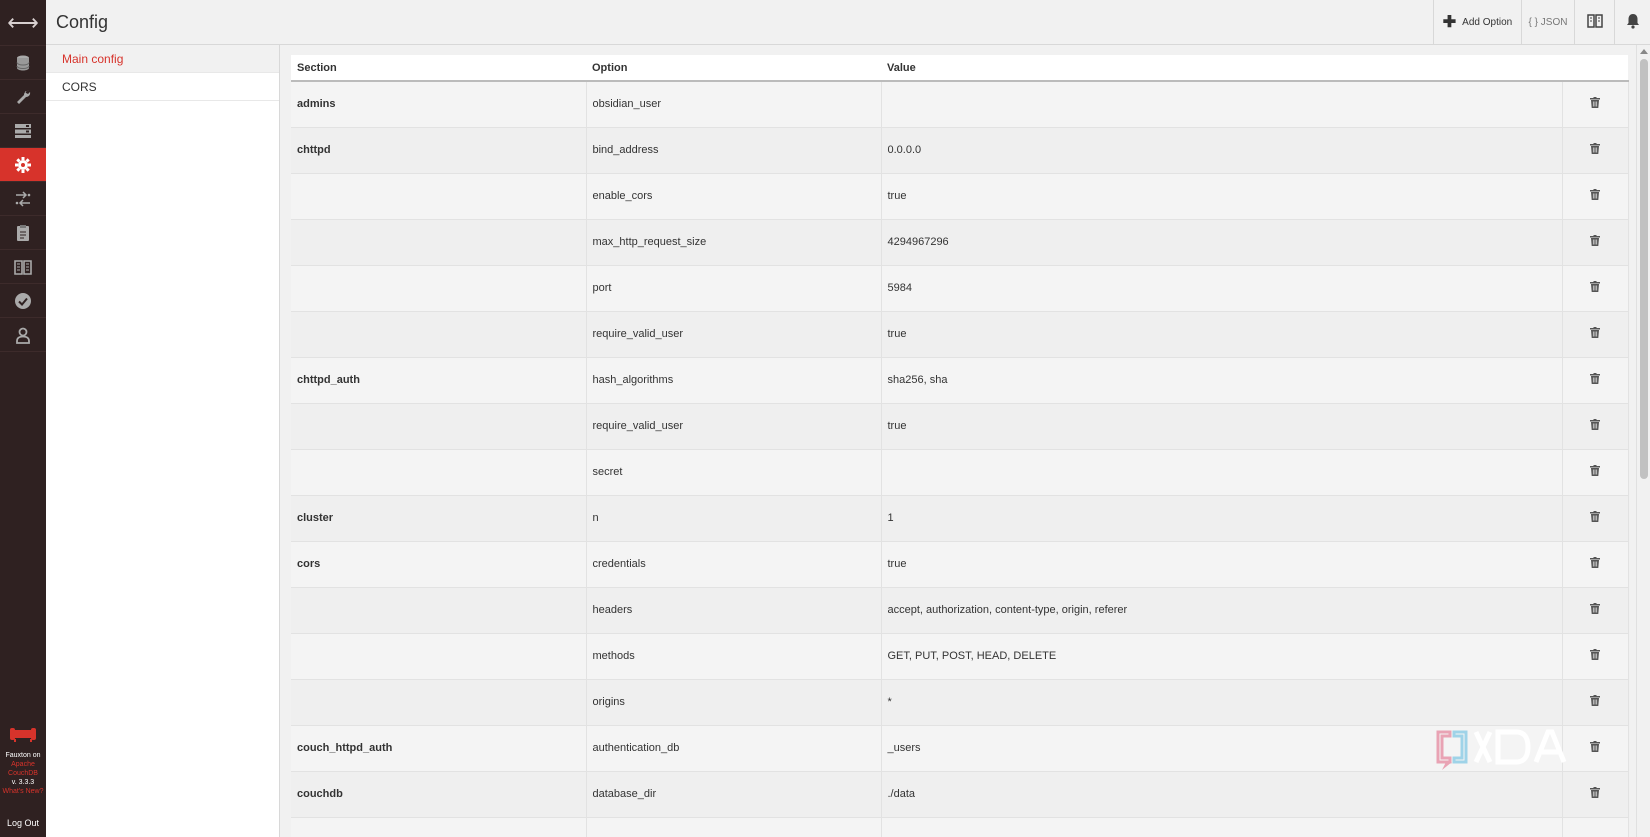 This screenshot has width=1650, height=837. I want to click on cell-option: authentication_db, so click(734, 748).